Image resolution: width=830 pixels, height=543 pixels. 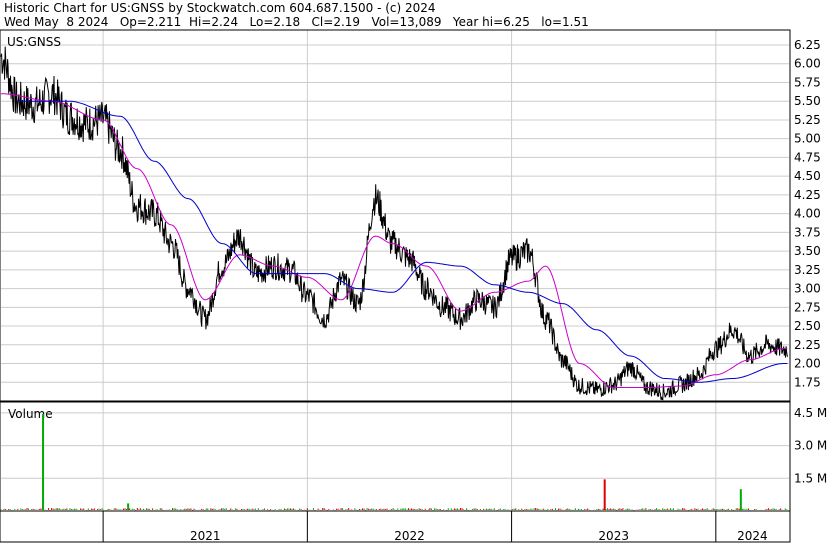 I want to click on price-tick-label: 3.75, so click(x=807, y=232).